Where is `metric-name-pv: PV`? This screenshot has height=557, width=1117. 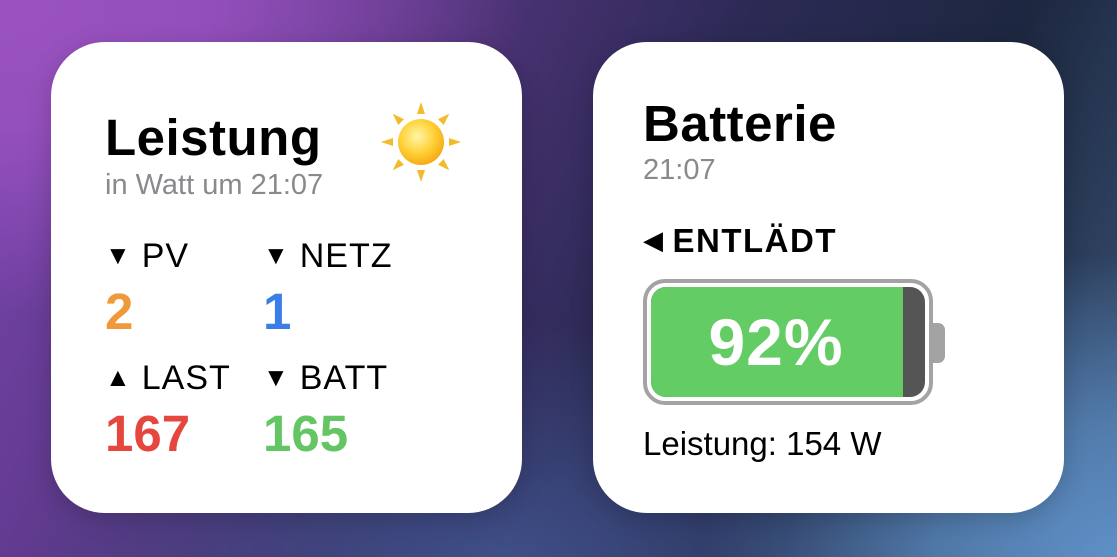
metric-name-pv: PV is located at coordinates (165, 256).